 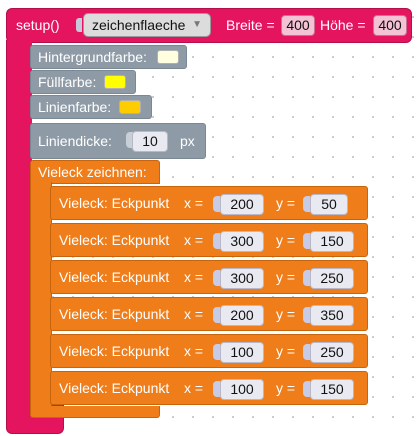 I want to click on polygon-label: Vieleck zeichnen:, so click(x=92, y=172).